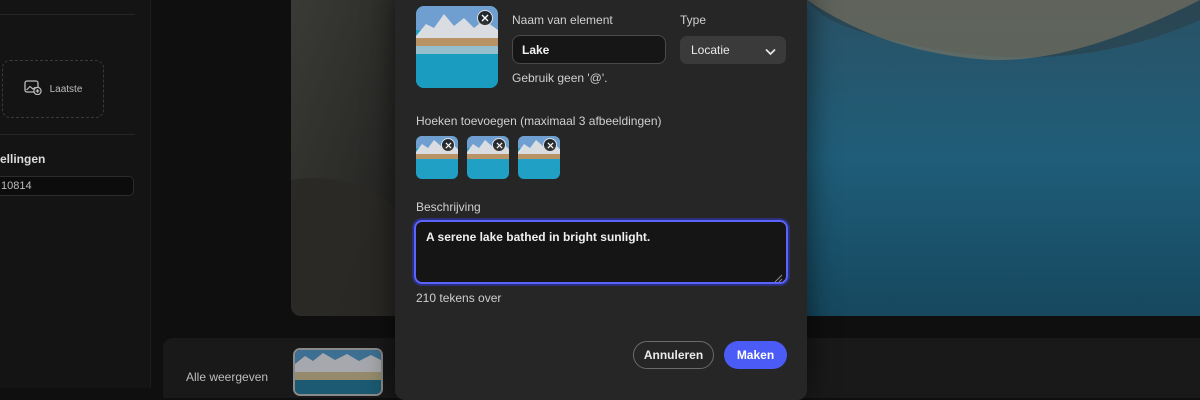 This screenshot has width=1200, height=400. What do you see at coordinates (589, 49) in the screenshot?
I see `element-name-input` at bounding box center [589, 49].